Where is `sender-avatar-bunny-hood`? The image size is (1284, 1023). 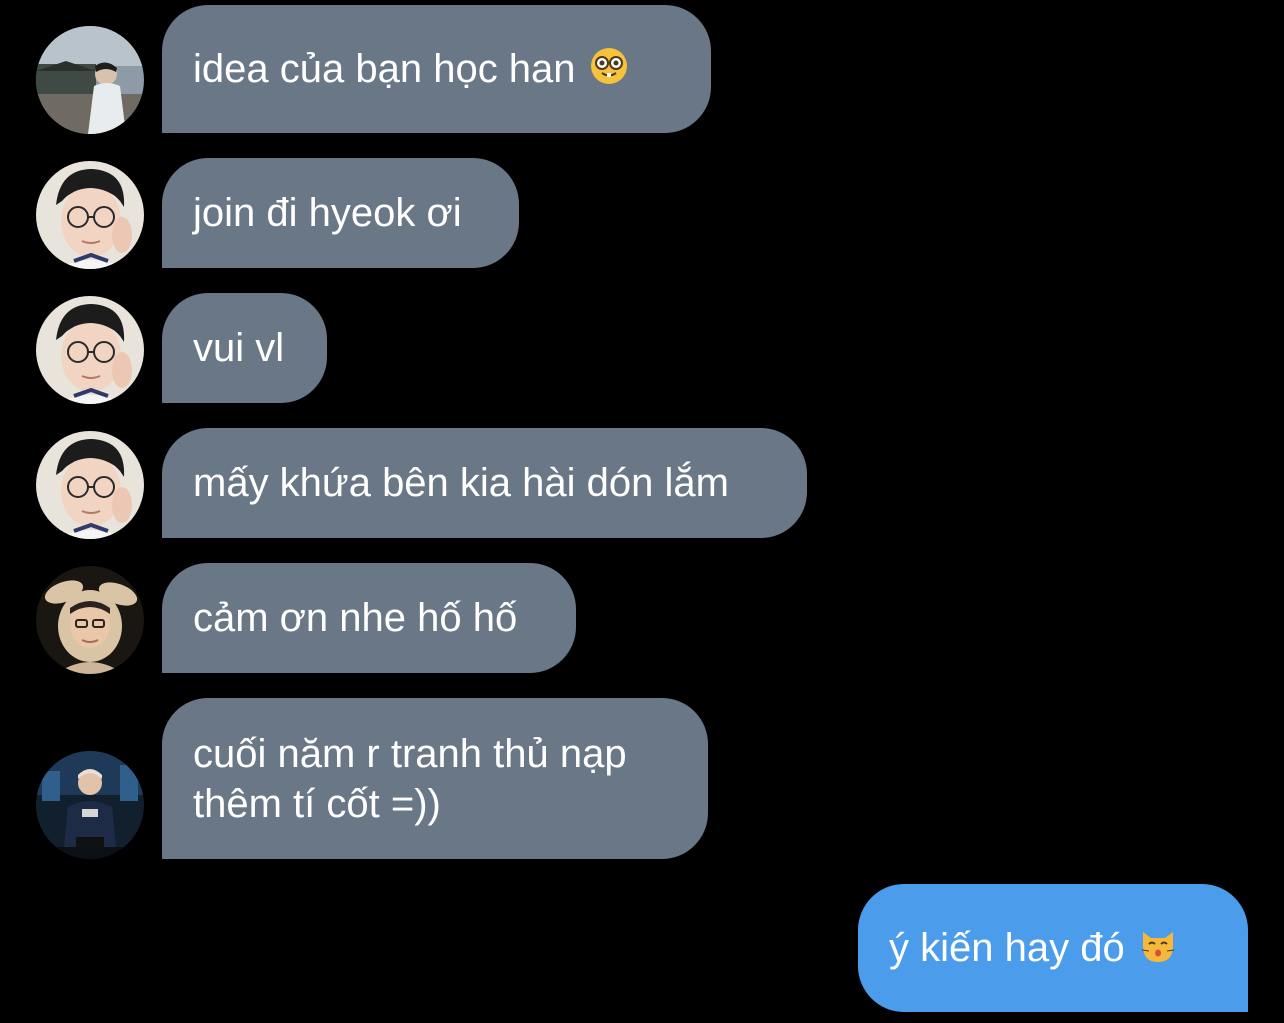 sender-avatar-bunny-hood is located at coordinates (90, 620).